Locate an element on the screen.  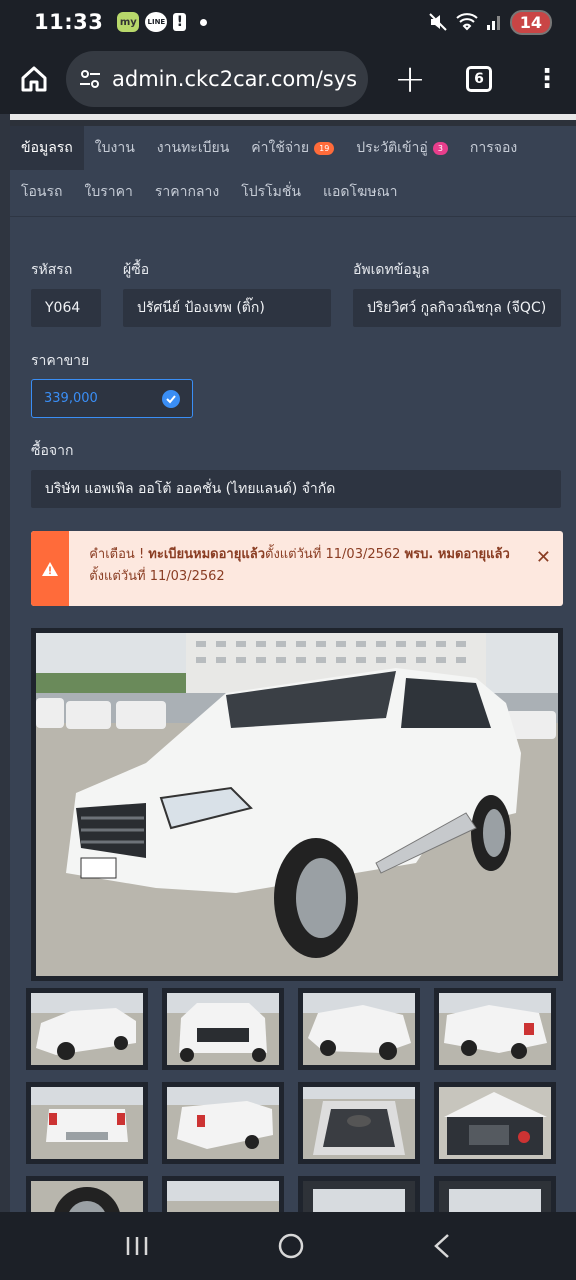
recents-icon is located at coordinates (137, 1246).